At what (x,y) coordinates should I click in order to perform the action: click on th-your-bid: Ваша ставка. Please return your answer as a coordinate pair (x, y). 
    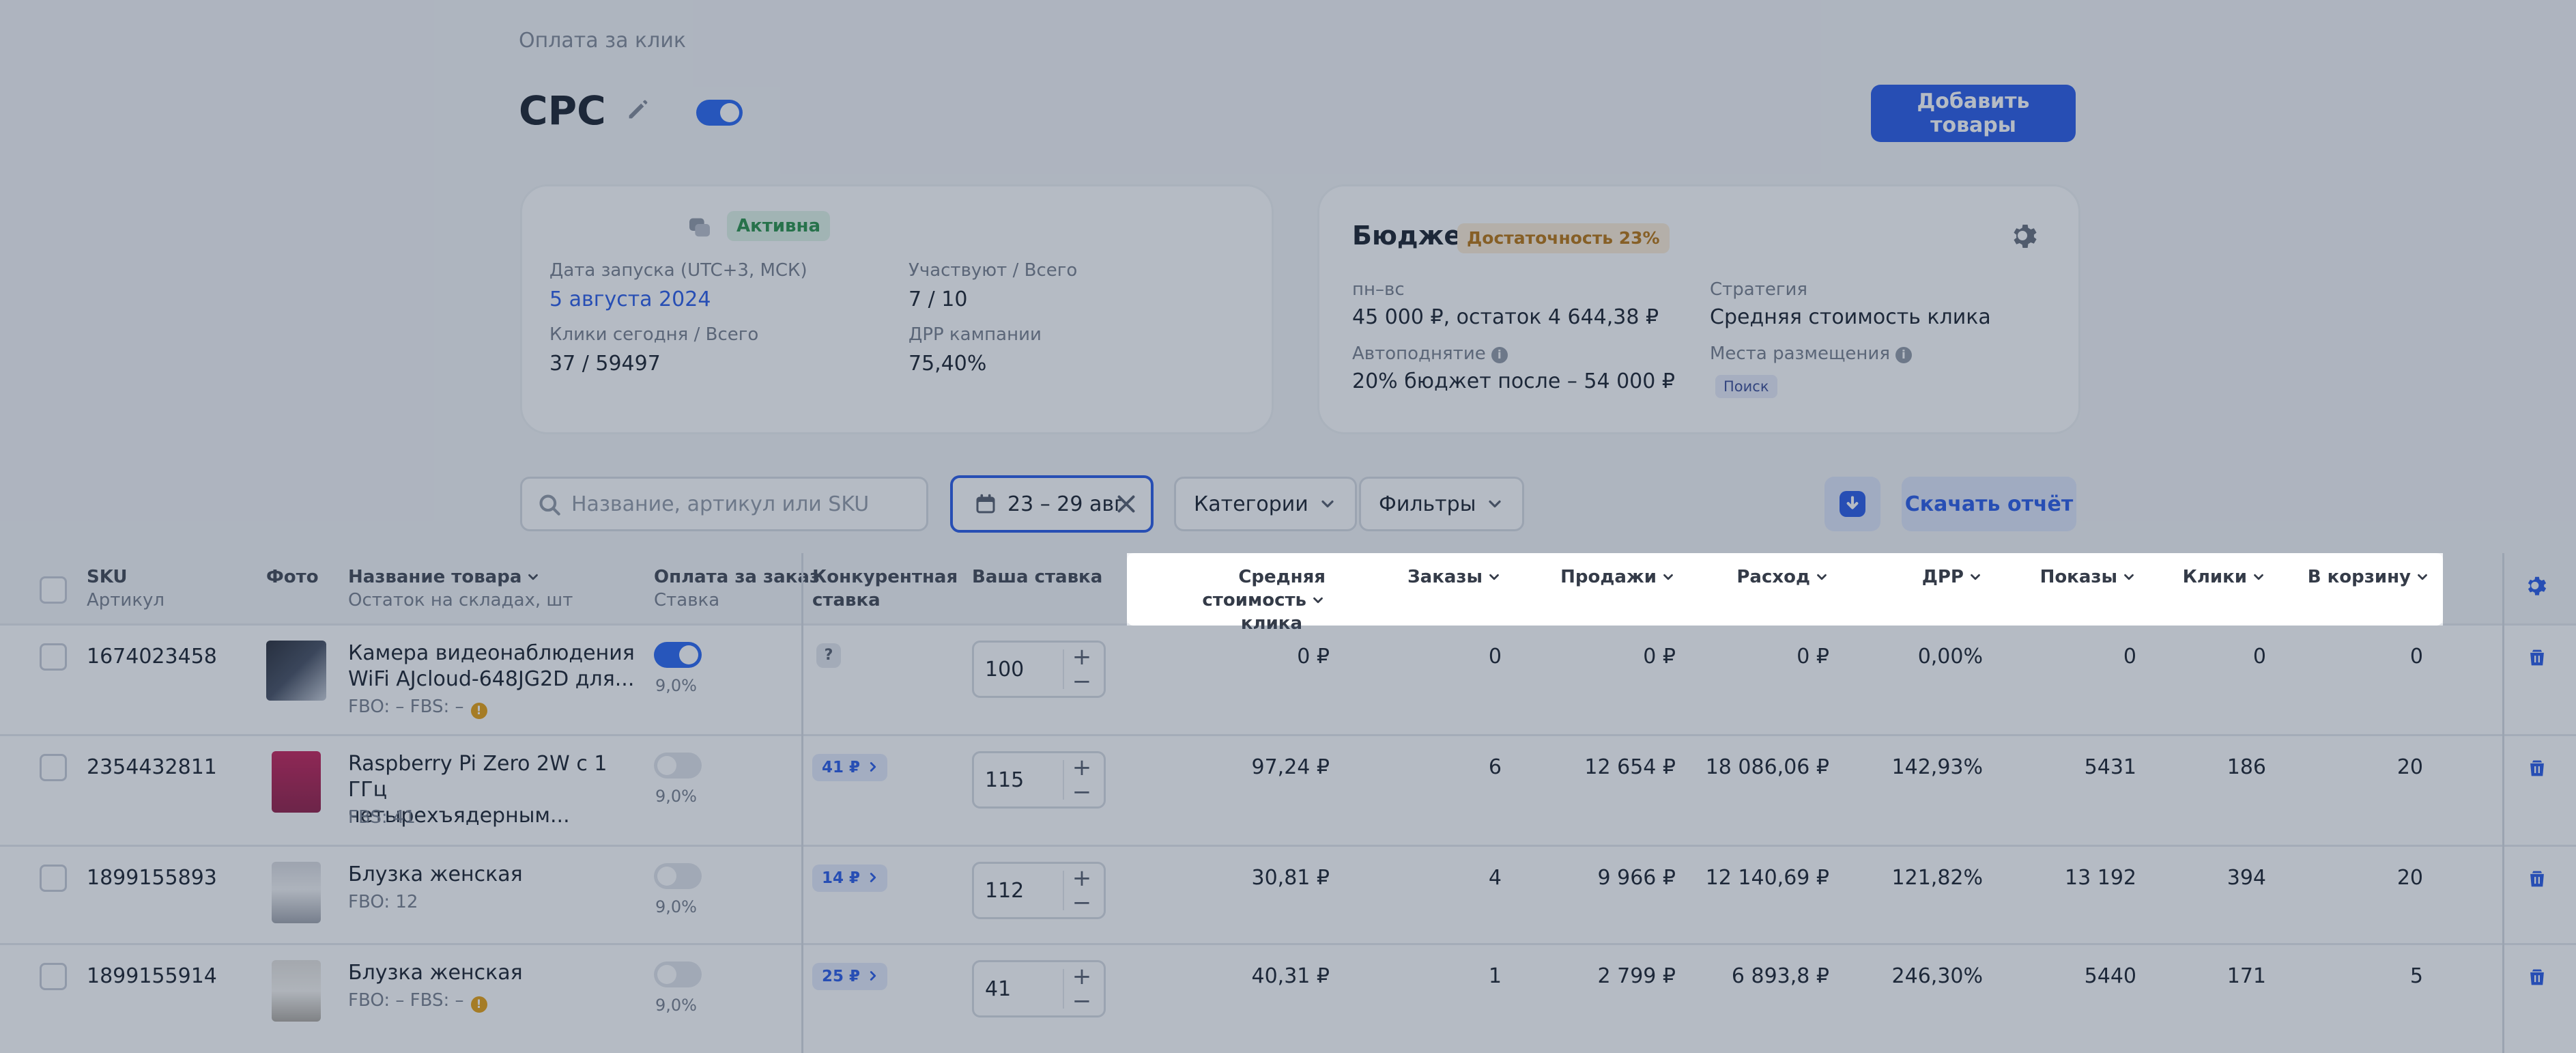
    Looking at the image, I should click on (1037, 577).